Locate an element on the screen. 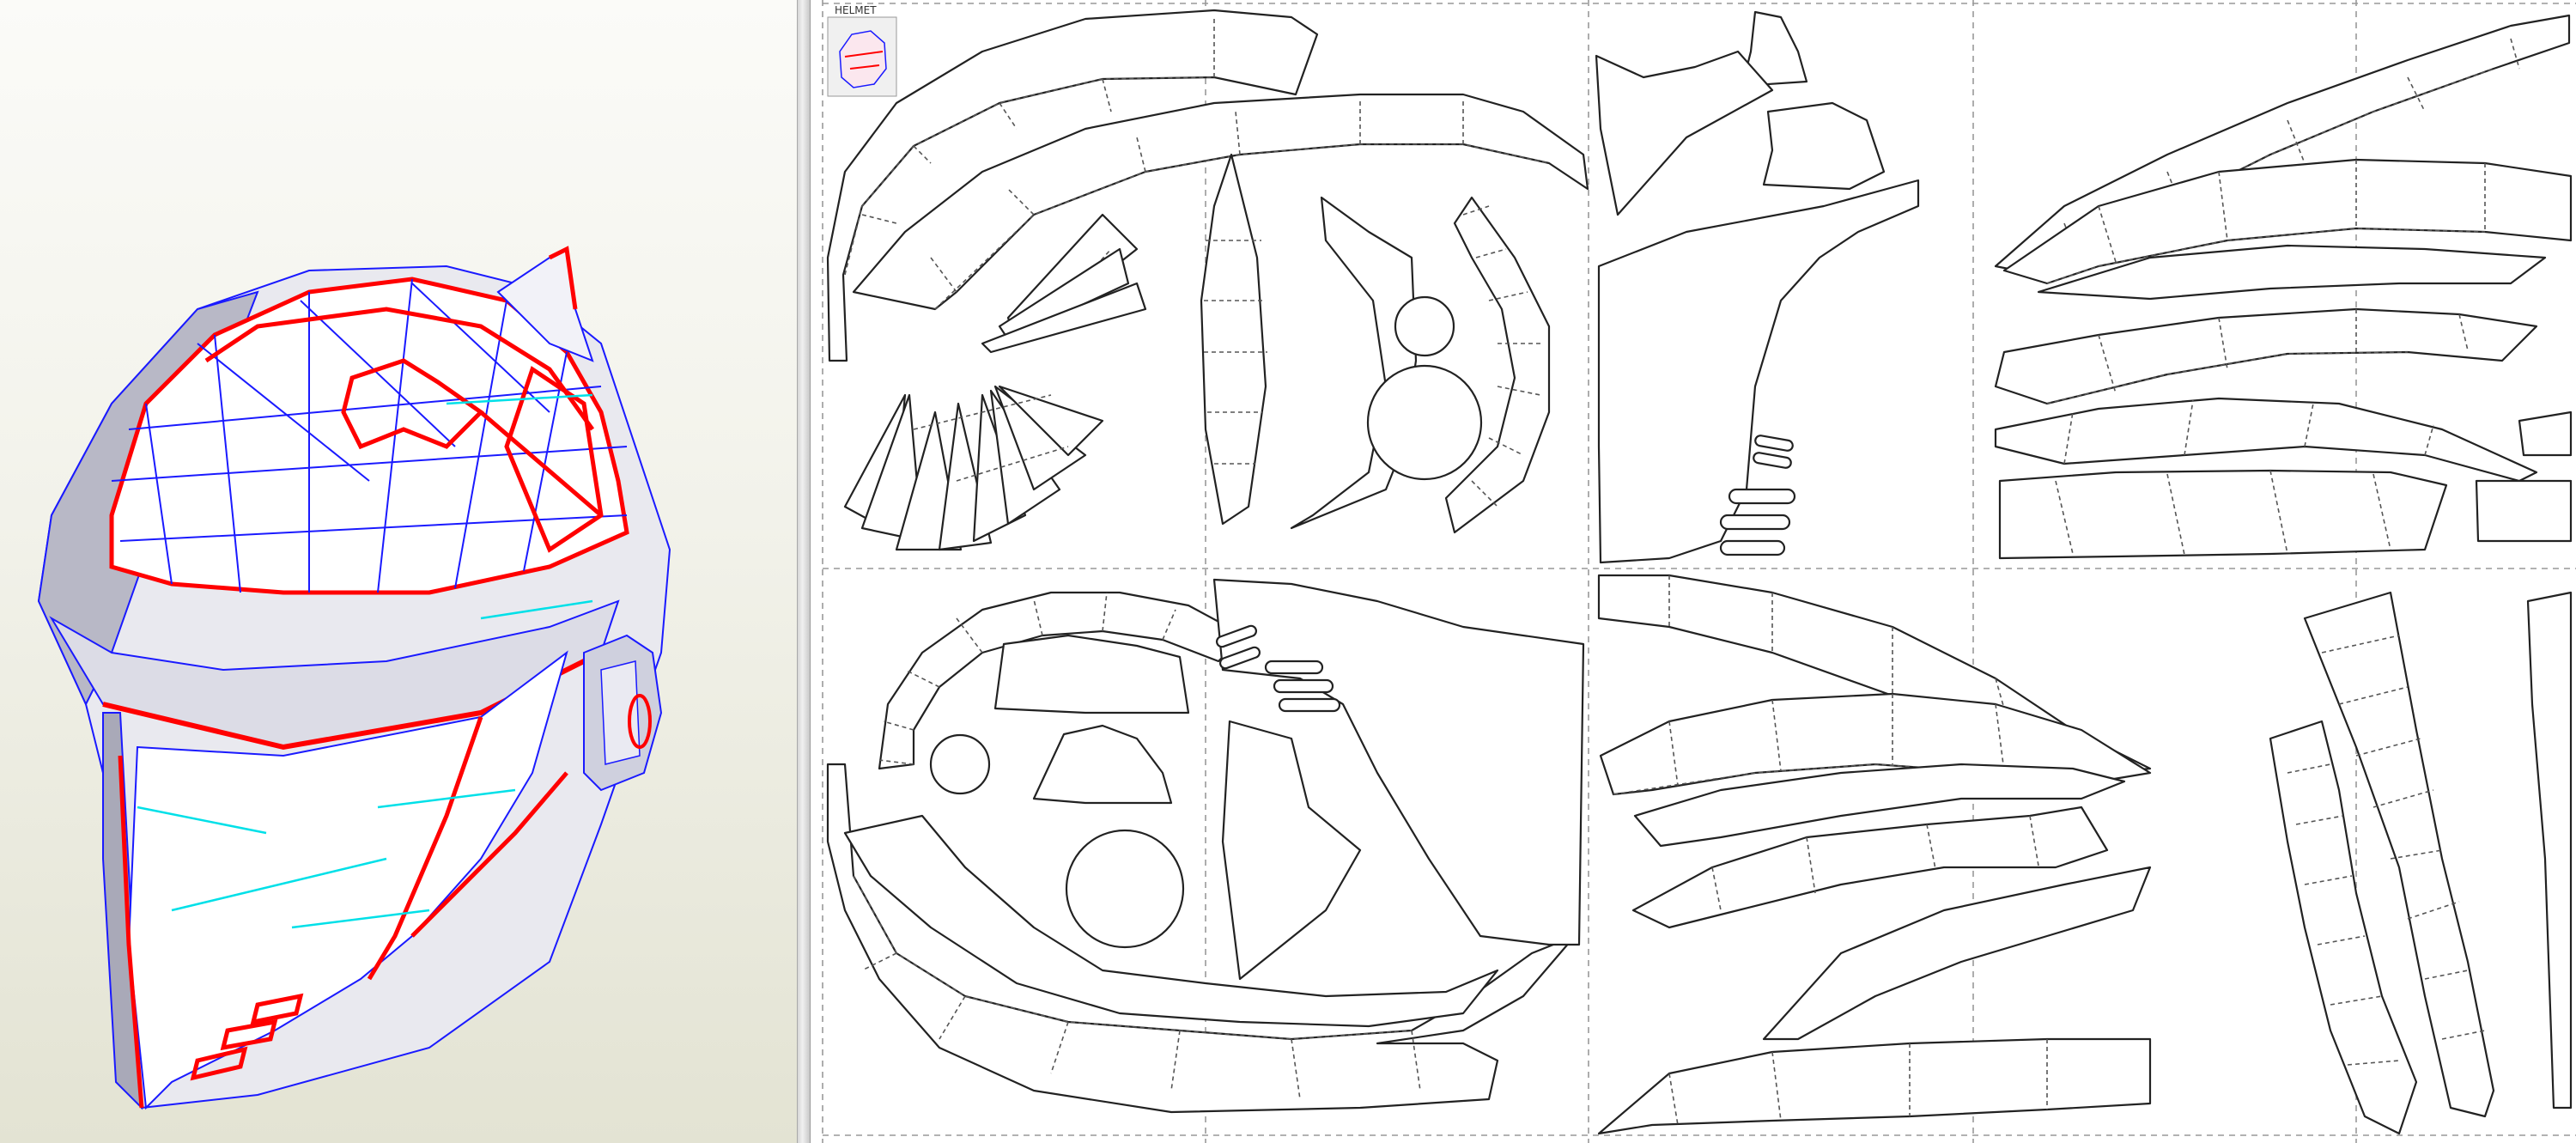 Image resolution: width=2576 pixels, height=1143 pixels. thumbnail-label: HELMET is located at coordinates (856, 10).